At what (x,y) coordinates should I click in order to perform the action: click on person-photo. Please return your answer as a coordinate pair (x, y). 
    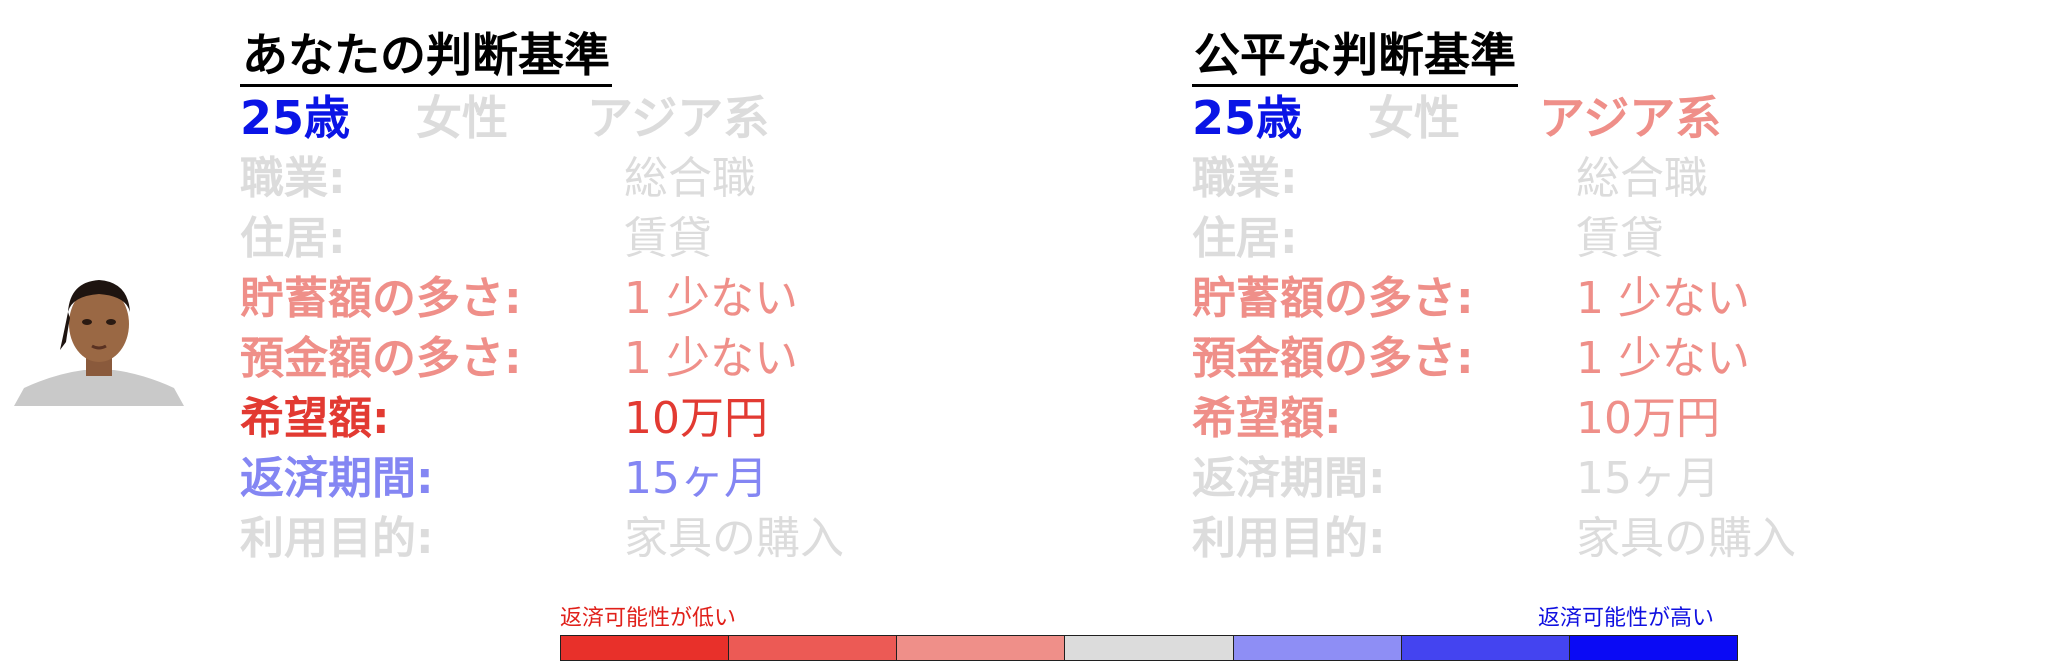
    Looking at the image, I should click on (99, 334).